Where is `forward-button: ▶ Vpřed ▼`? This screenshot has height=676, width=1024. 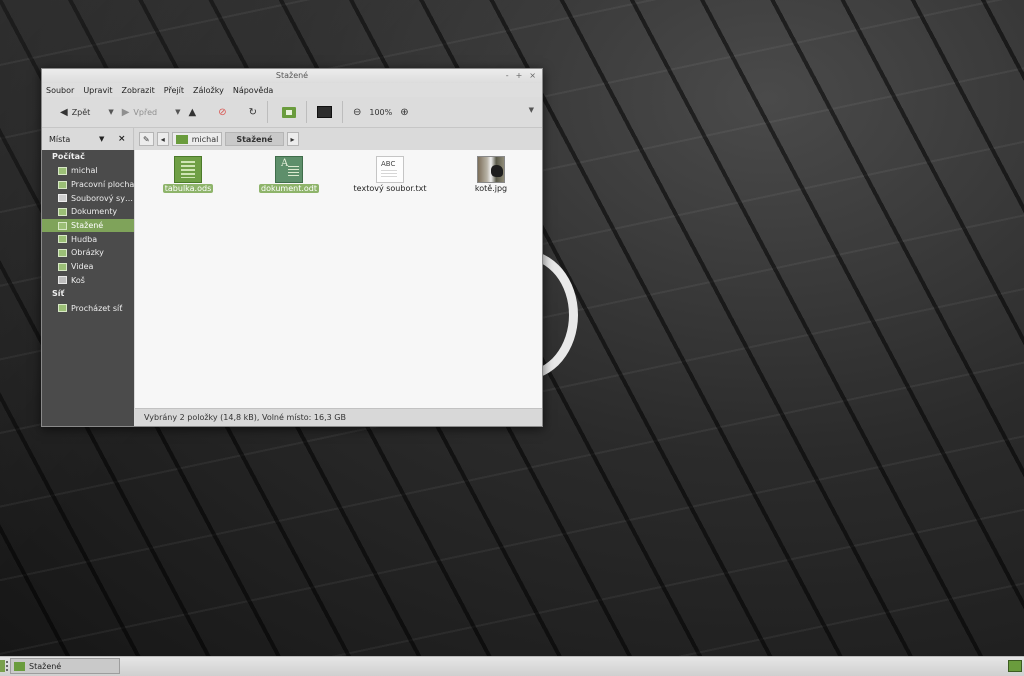
forward-button: ▶ Vpřed ▼ is located at coordinates (151, 112).